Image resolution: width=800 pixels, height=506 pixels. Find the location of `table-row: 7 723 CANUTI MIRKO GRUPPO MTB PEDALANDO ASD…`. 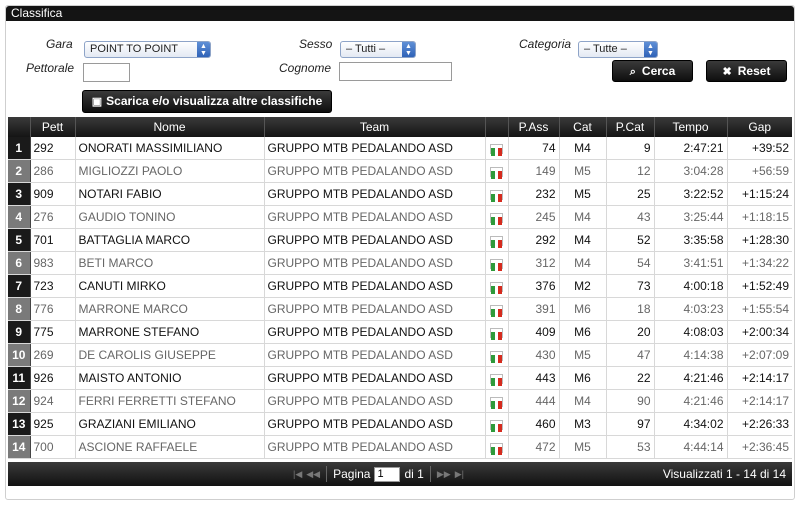

table-row: 7 723 CANUTI MIRKO GRUPPO MTB PEDALANDO ASD… is located at coordinates (400, 286).